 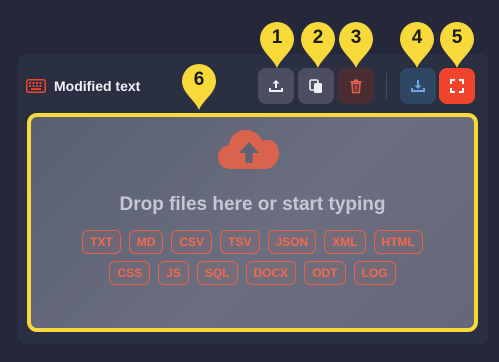 I want to click on download-button, so click(x=418, y=86).